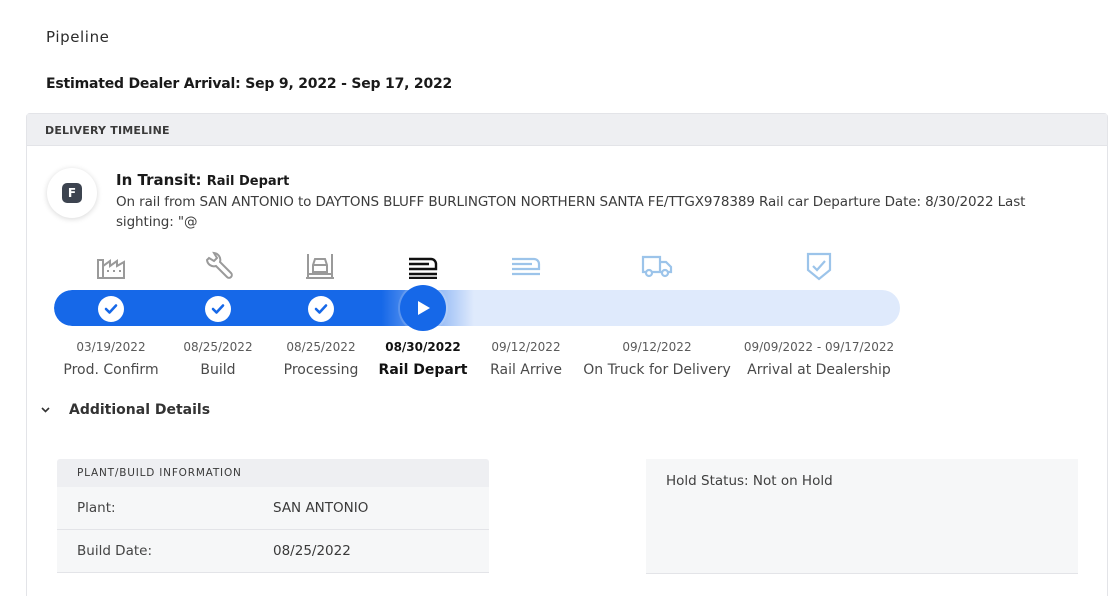  What do you see at coordinates (321, 508) in the screenshot?
I see `plant-value: SAN ANTONIO` at bounding box center [321, 508].